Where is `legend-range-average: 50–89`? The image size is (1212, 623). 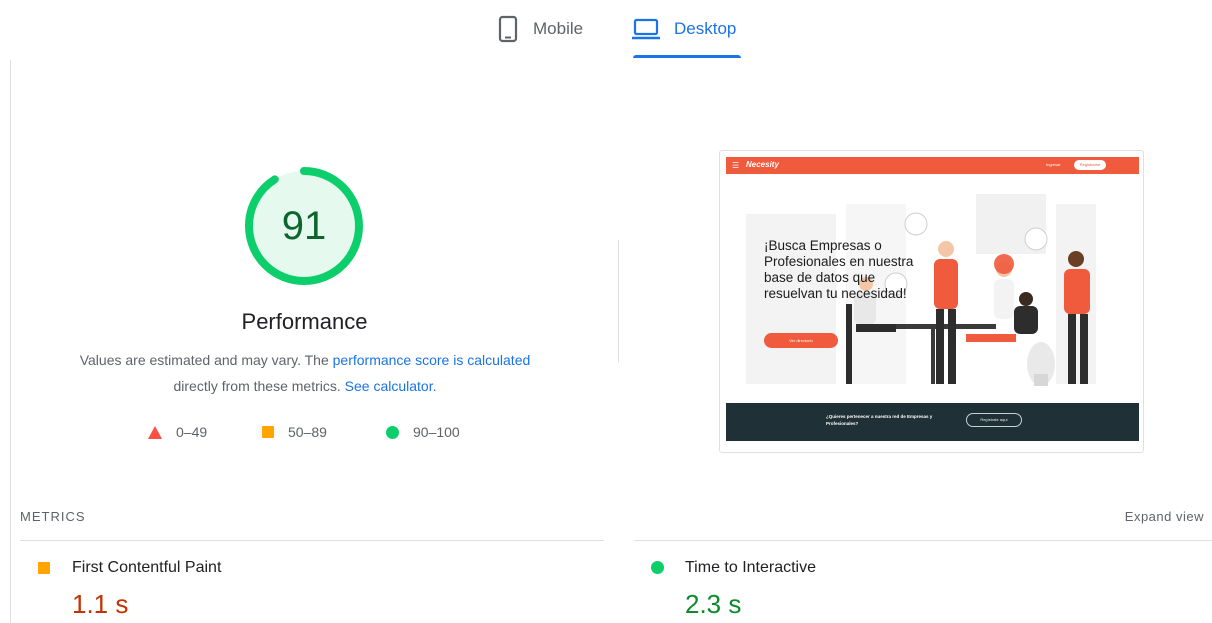
legend-range-average: 50–89 is located at coordinates (307, 432).